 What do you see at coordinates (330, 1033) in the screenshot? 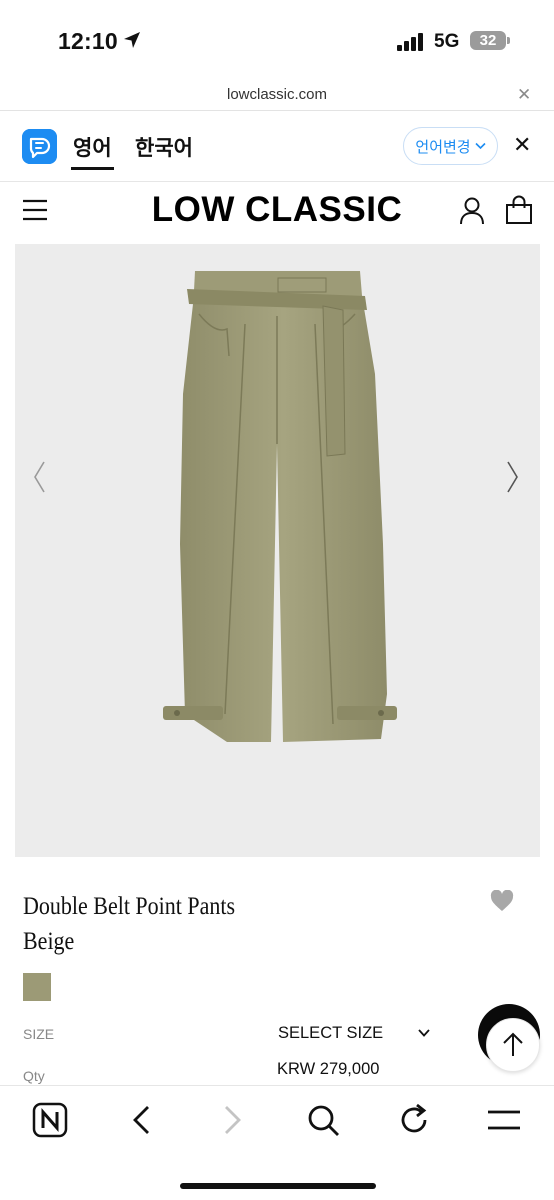
I see `size-select: SELECT SIZE` at bounding box center [330, 1033].